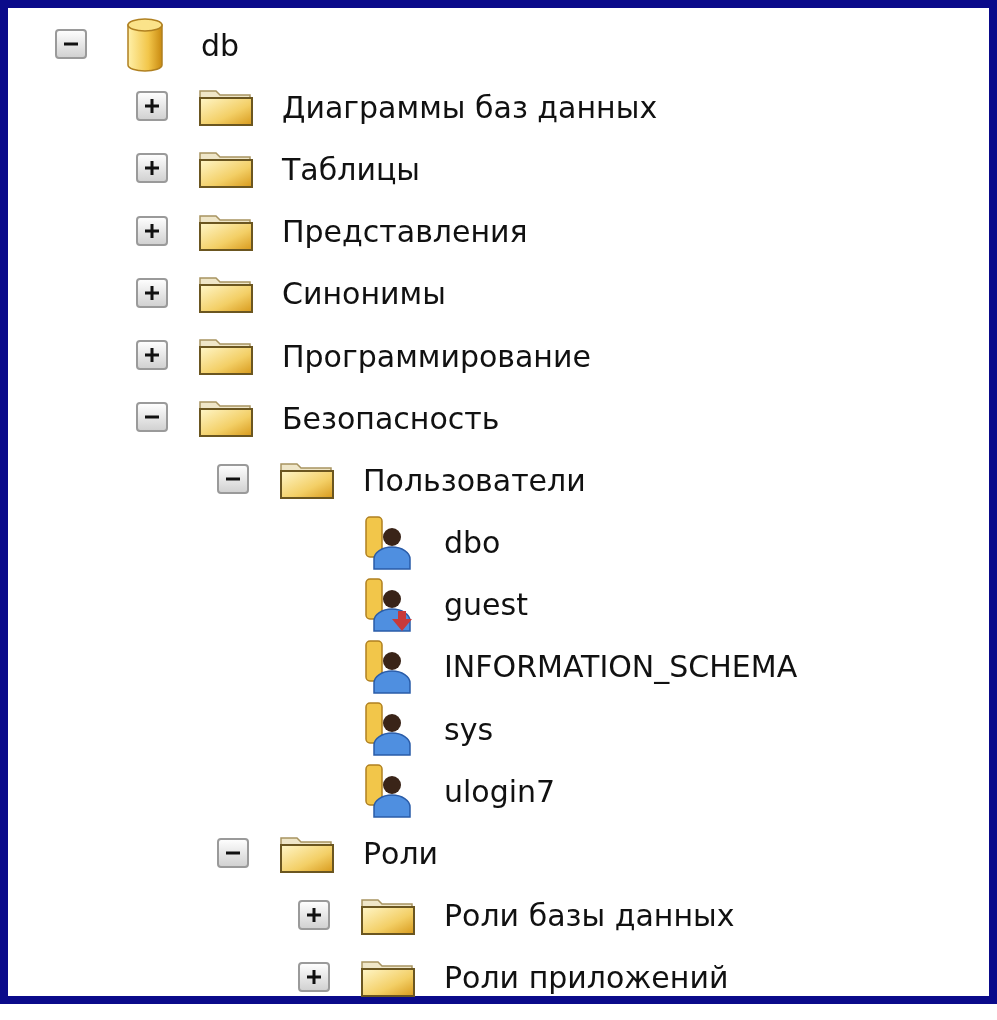 Image resolution: width=997 pixels, height=1020 pixels. I want to click on tree-item-label: db, so click(220, 45).